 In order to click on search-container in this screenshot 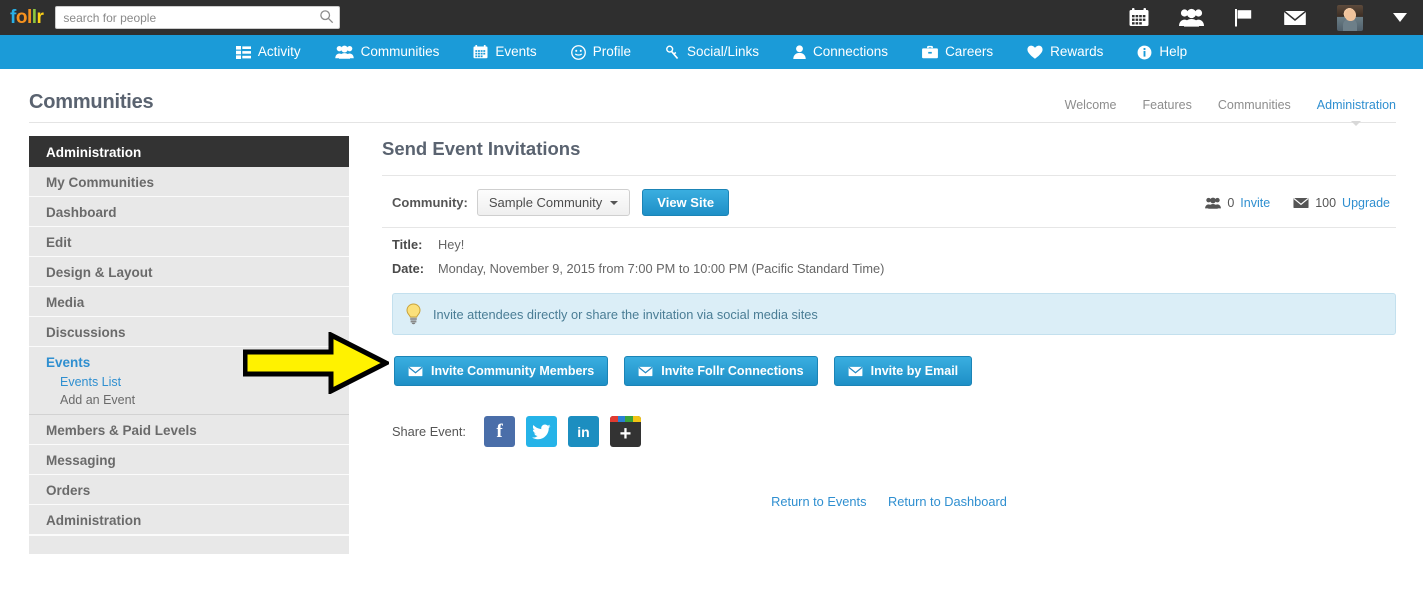, I will do `click(198, 17)`.